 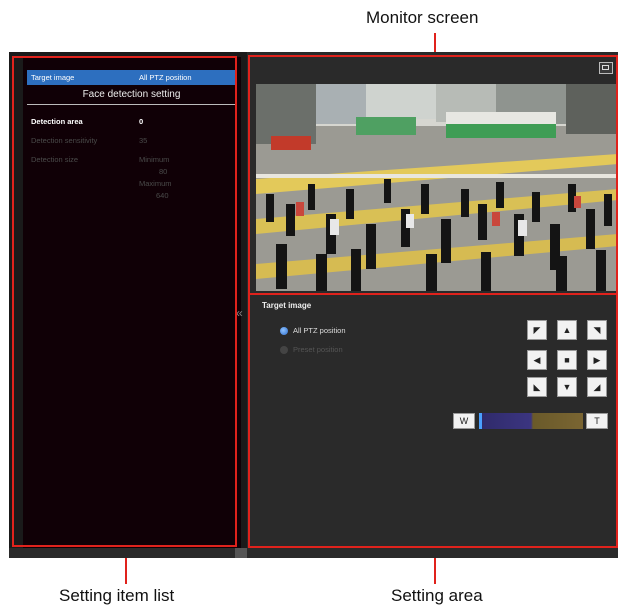 I want to click on ptz-down-right-button: ◢, so click(x=597, y=387).